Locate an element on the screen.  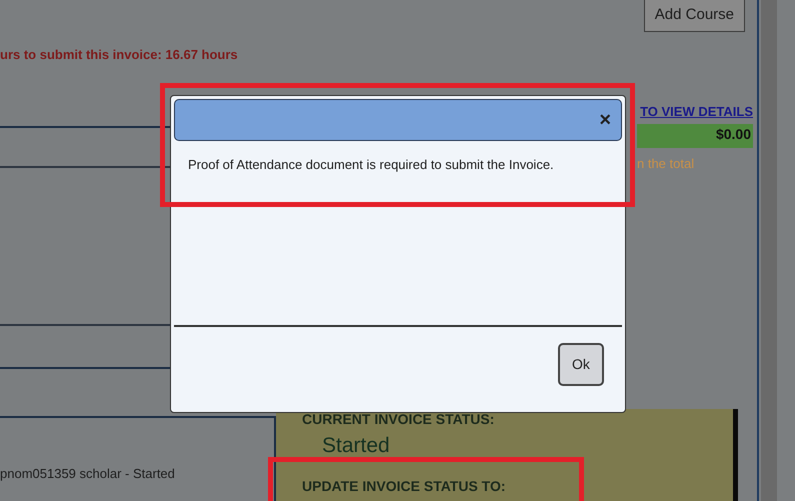
ok-button: Ok is located at coordinates (581, 364).